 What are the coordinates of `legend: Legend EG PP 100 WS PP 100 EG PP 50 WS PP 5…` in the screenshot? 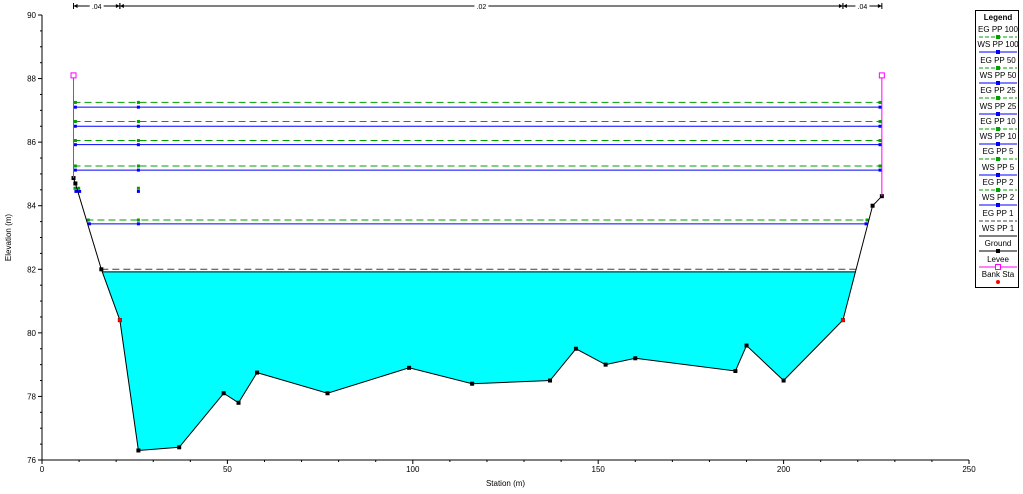 It's located at (997, 149).